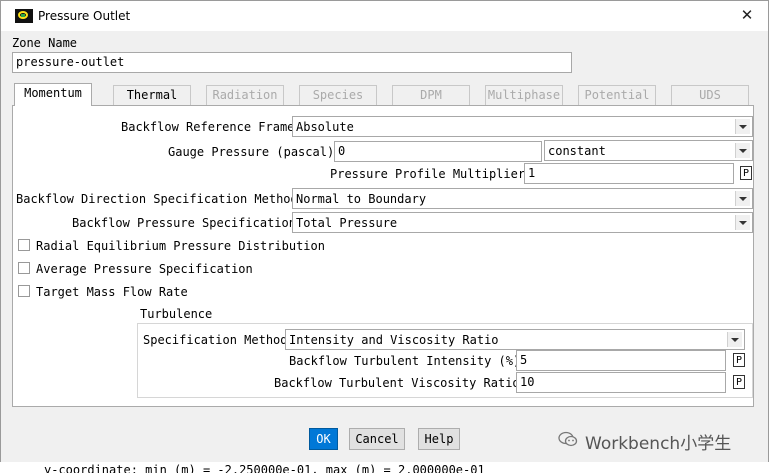  What do you see at coordinates (710, 95) in the screenshot?
I see `tab-uds: UDS` at bounding box center [710, 95].